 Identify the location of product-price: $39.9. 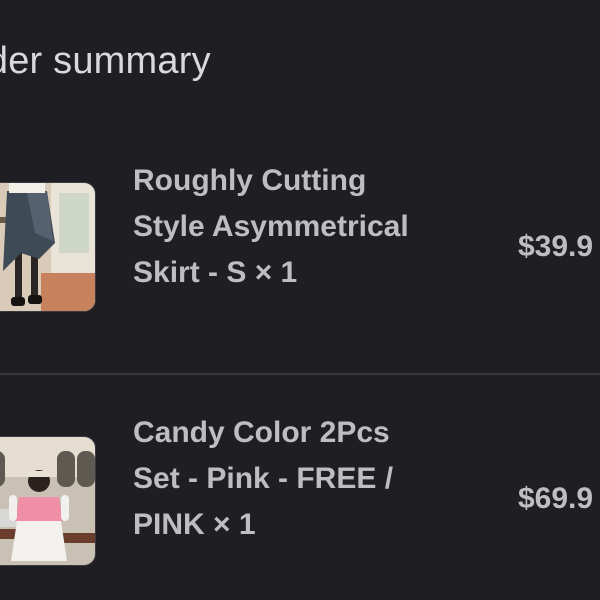
(556, 246).